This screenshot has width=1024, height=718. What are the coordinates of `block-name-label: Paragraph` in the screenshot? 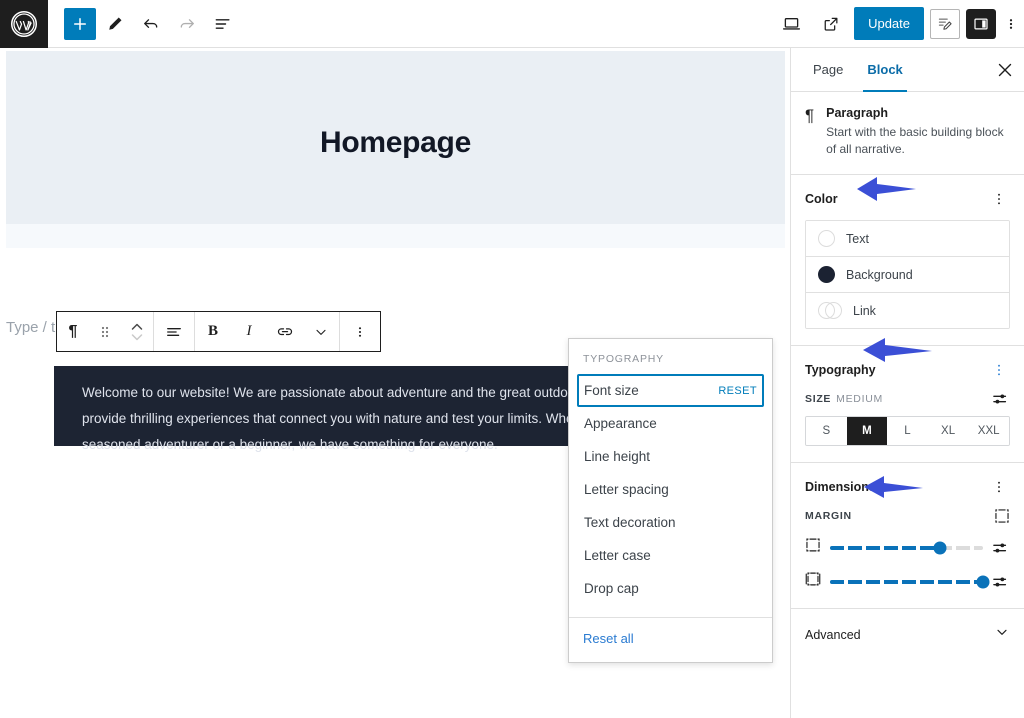 It's located at (857, 113).